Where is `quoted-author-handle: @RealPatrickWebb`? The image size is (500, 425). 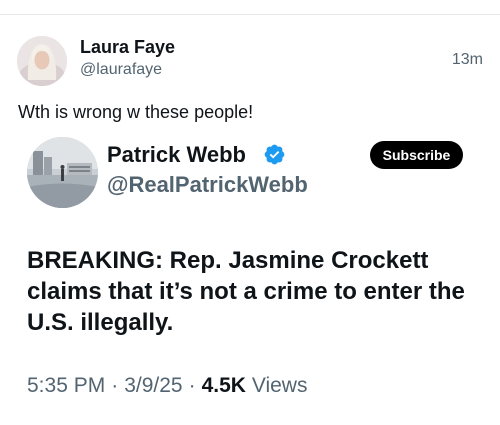 quoted-author-handle: @RealPatrickWebb is located at coordinates (207, 185).